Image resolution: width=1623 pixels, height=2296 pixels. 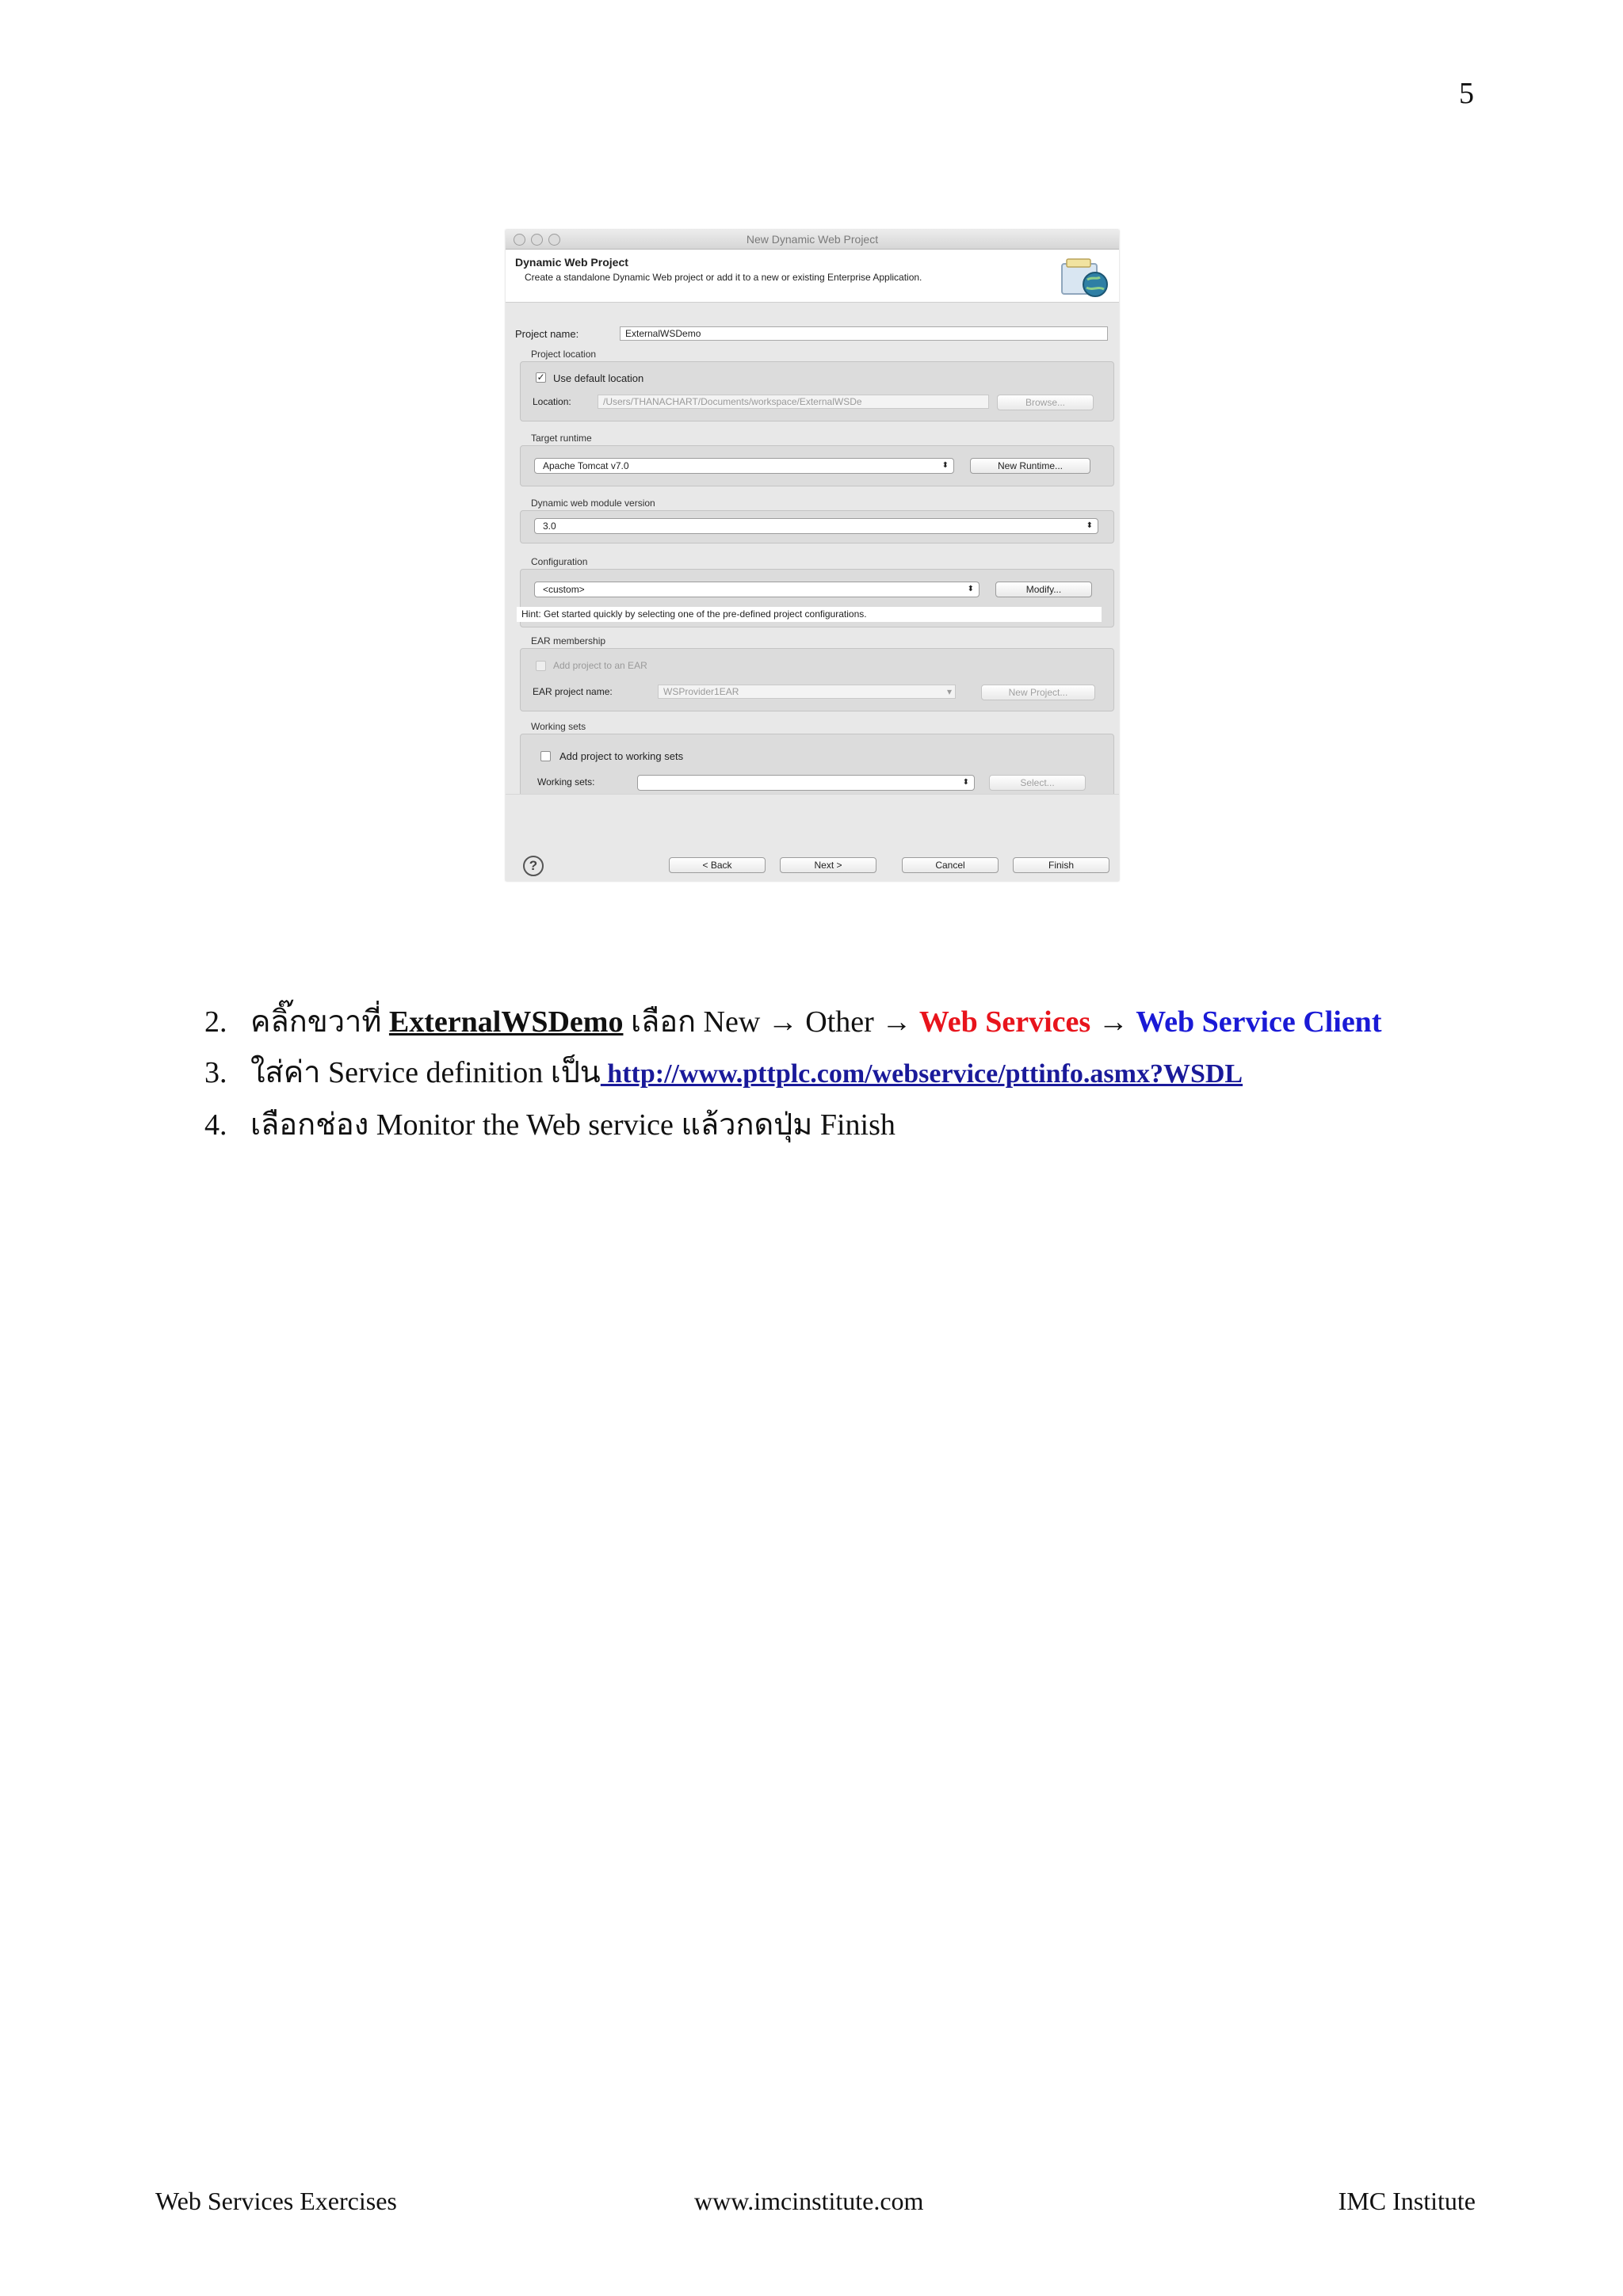 What do you see at coordinates (1466, 93) in the screenshot?
I see `page-number: 5` at bounding box center [1466, 93].